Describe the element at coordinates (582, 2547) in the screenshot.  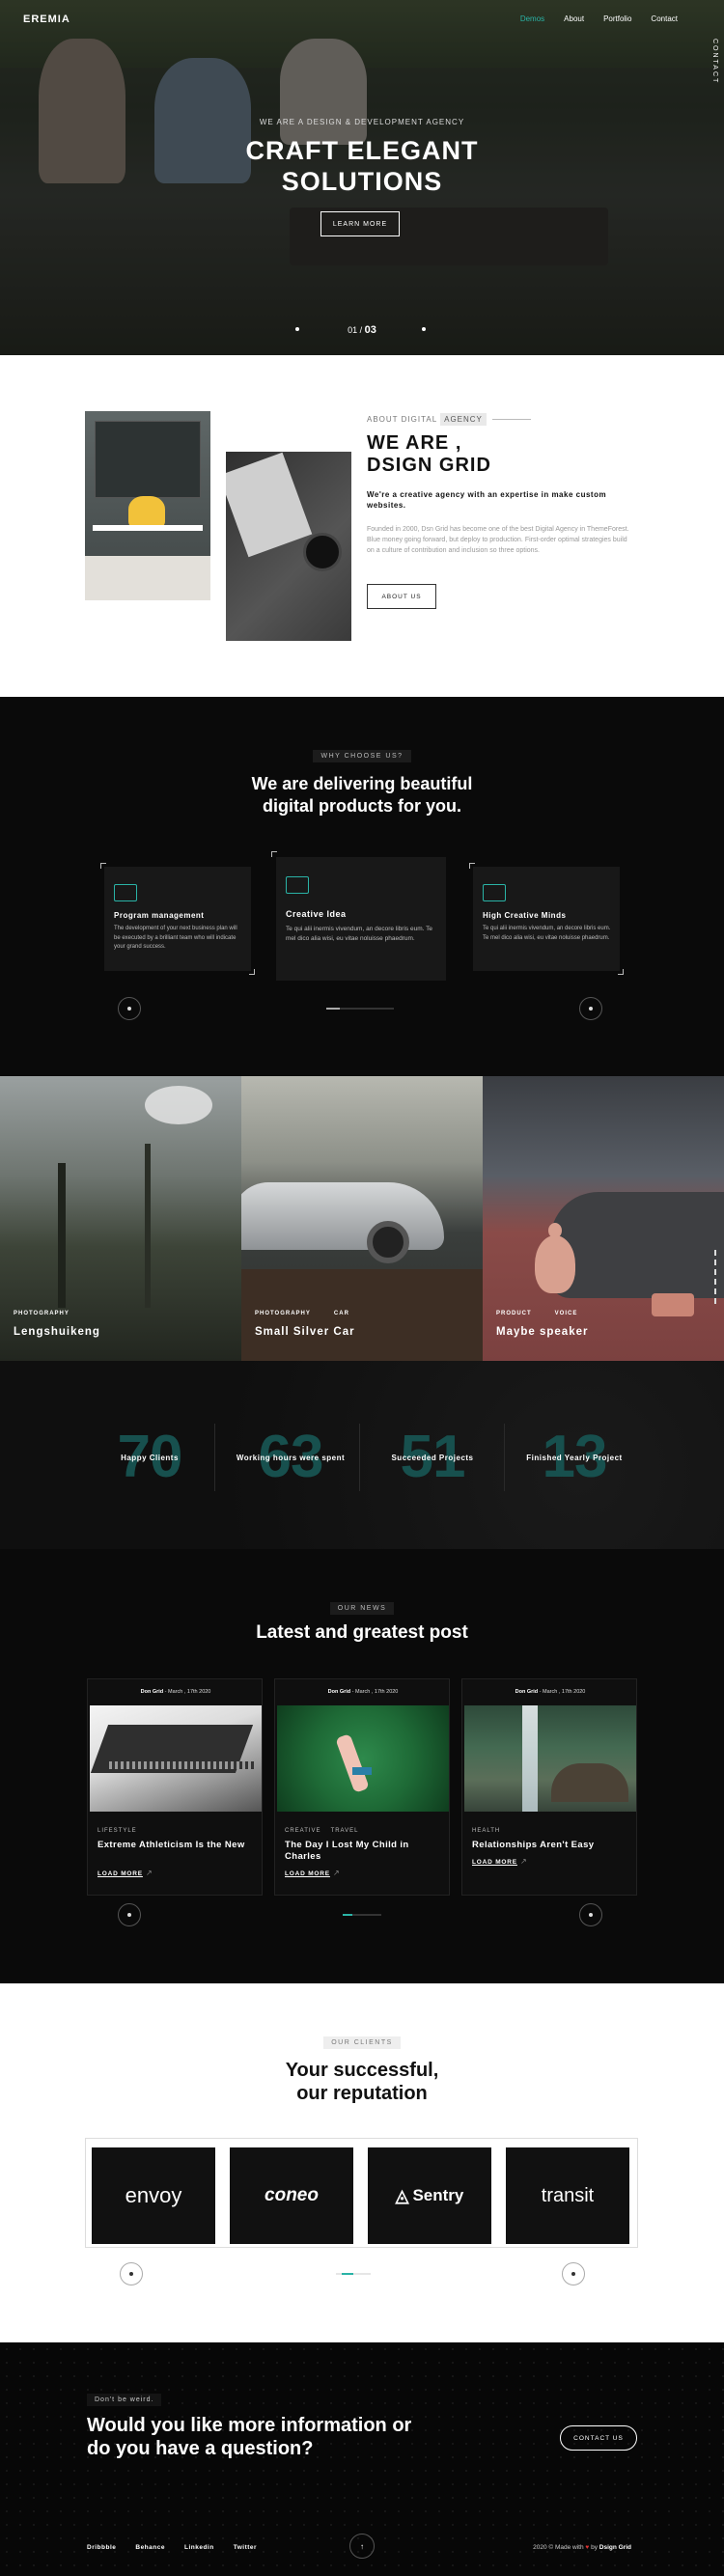
I see `copyright: 2020 © Made with ♥ by Dsign Grid` at that location.